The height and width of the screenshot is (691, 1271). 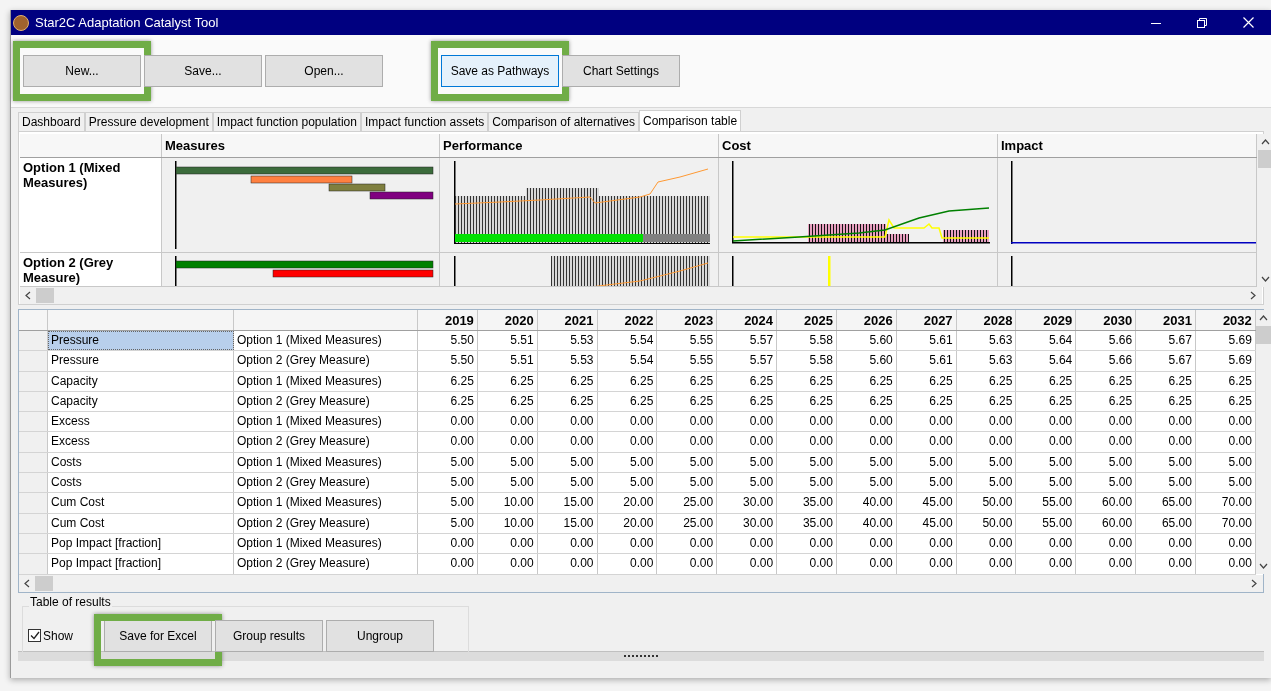 What do you see at coordinates (621, 71) in the screenshot?
I see `toolbar-button: Chart Settings` at bounding box center [621, 71].